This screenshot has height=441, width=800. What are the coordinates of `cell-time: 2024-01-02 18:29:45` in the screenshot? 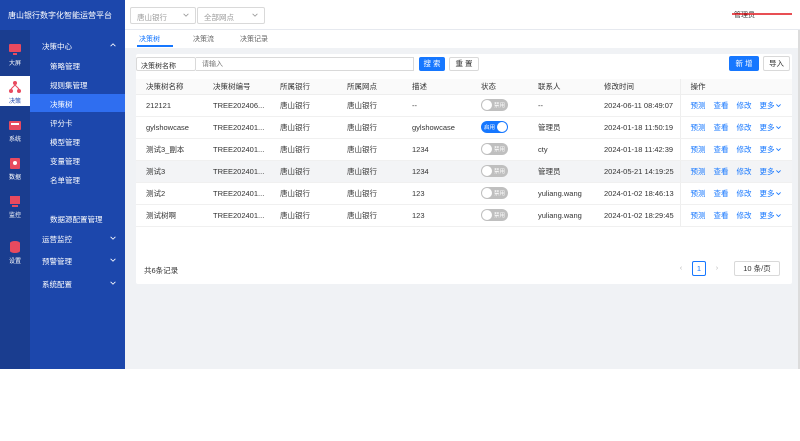 It's located at (637, 215).